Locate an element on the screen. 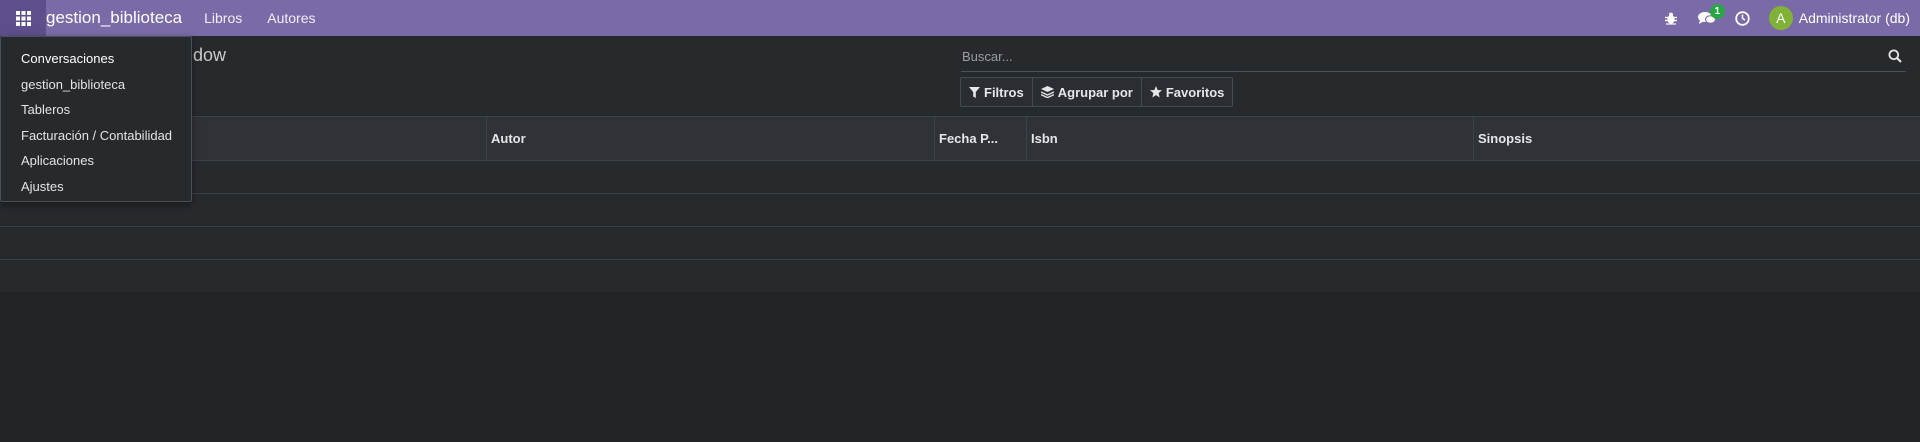 This screenshot has height=442, width=1920. clock-icon is located at coordinates (1742, 18).